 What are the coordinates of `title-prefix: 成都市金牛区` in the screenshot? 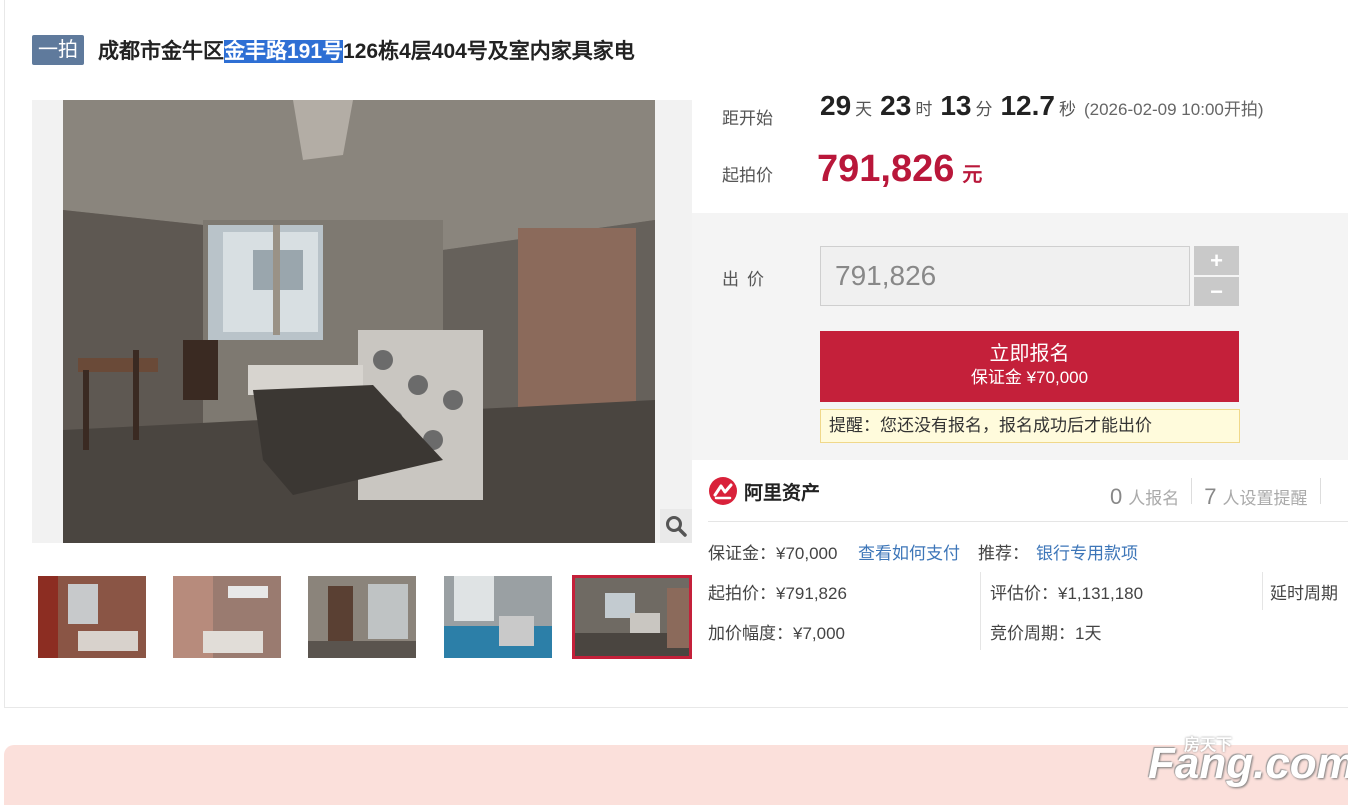 It's located at (161, 51).